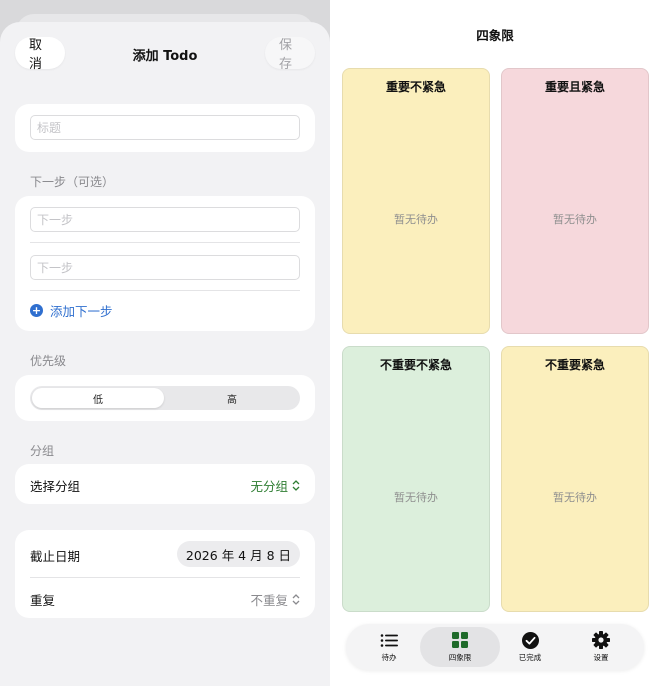 Image resolution: width=660 pixels, height=686 pixels. What do you see at coordinates (601, 657) in the screenshot?
I see `tab-label: 设置` at bounding box center [601, 657].